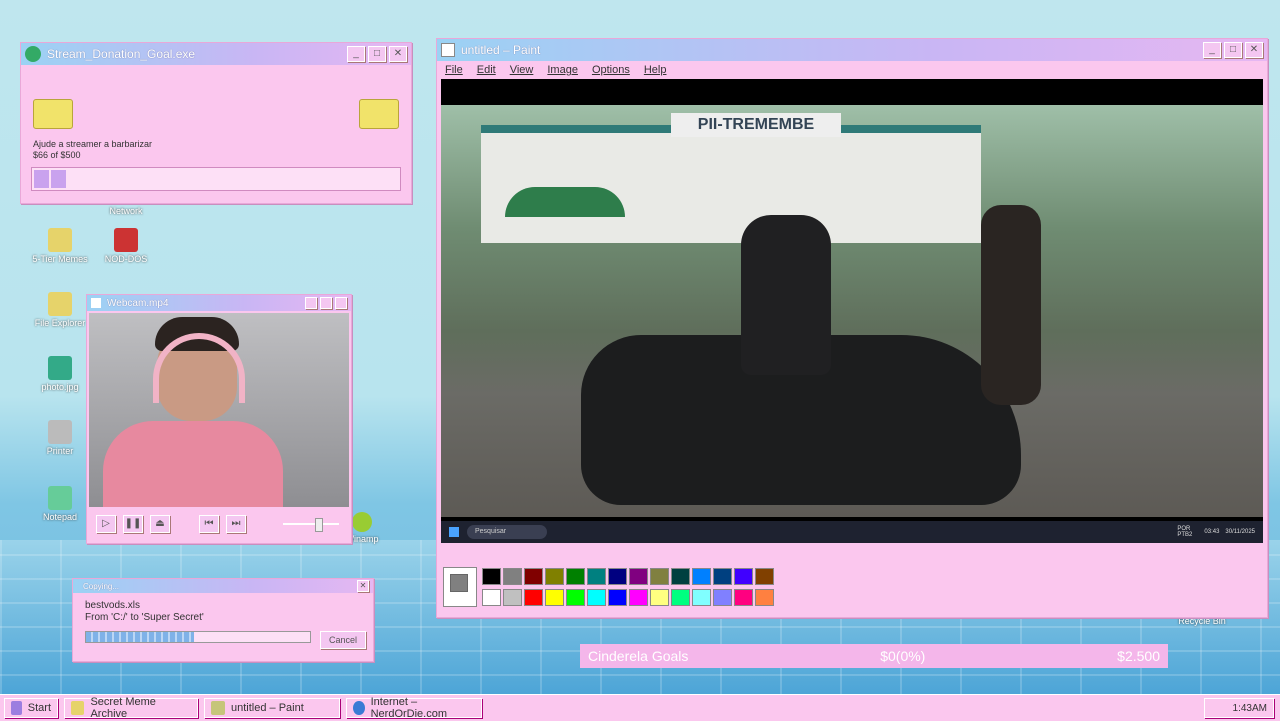  I want to click on scene-sign: PII-TREMEMBE, so click(756, 125).